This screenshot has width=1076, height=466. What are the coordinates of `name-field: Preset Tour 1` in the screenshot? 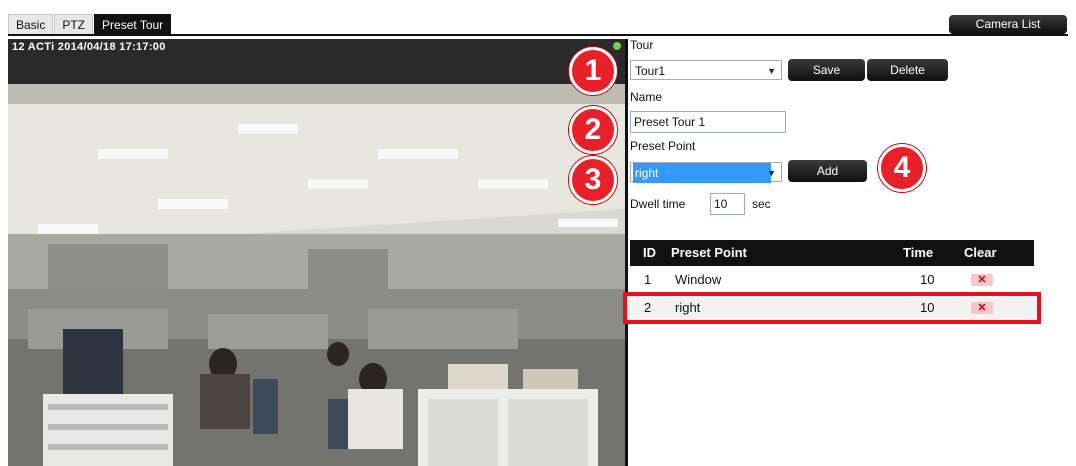 It's located at (708, 122).